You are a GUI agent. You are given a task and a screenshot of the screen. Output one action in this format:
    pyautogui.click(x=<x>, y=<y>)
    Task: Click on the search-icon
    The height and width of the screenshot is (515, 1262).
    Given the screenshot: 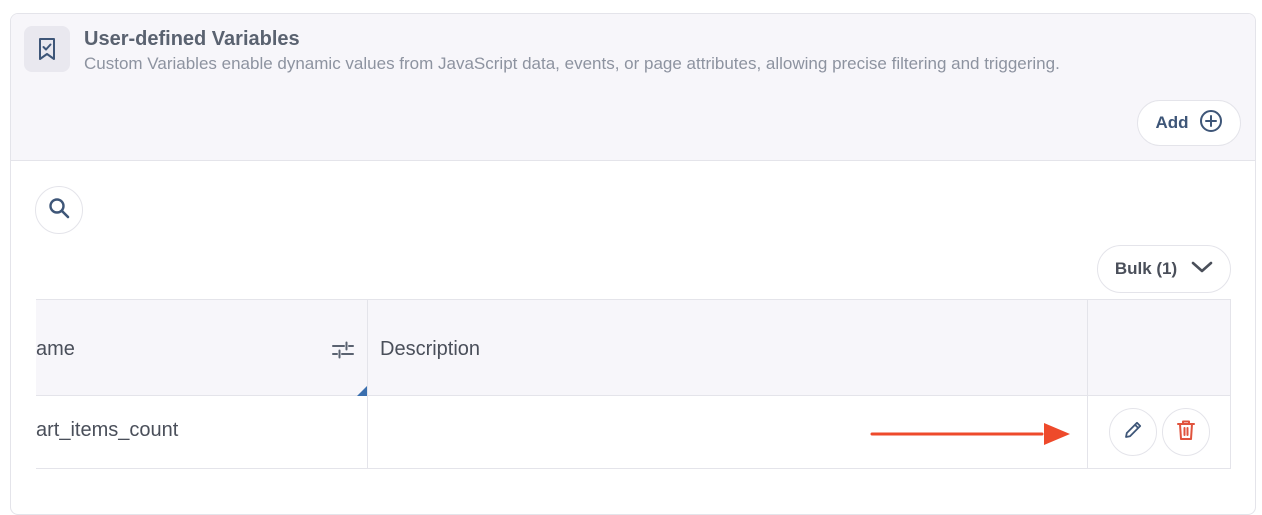 What is the action you would take?
    pyautogui.click(x=59, y=210)
    